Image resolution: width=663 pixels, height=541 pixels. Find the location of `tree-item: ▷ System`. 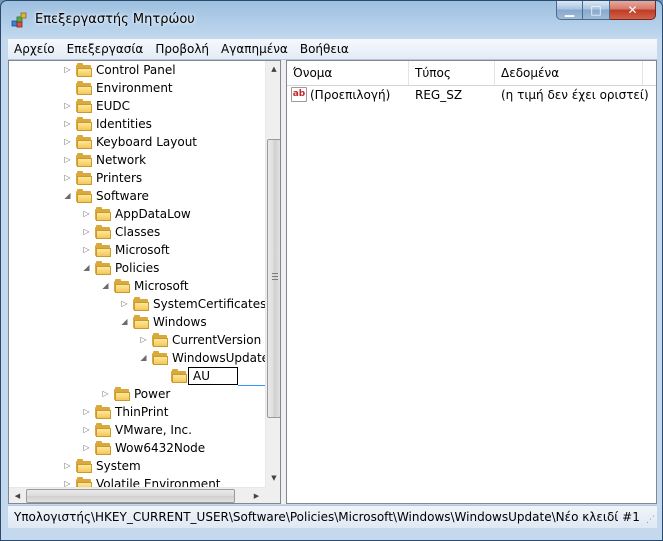

tree-item: ▷ System is located at coordinates (137, 466).